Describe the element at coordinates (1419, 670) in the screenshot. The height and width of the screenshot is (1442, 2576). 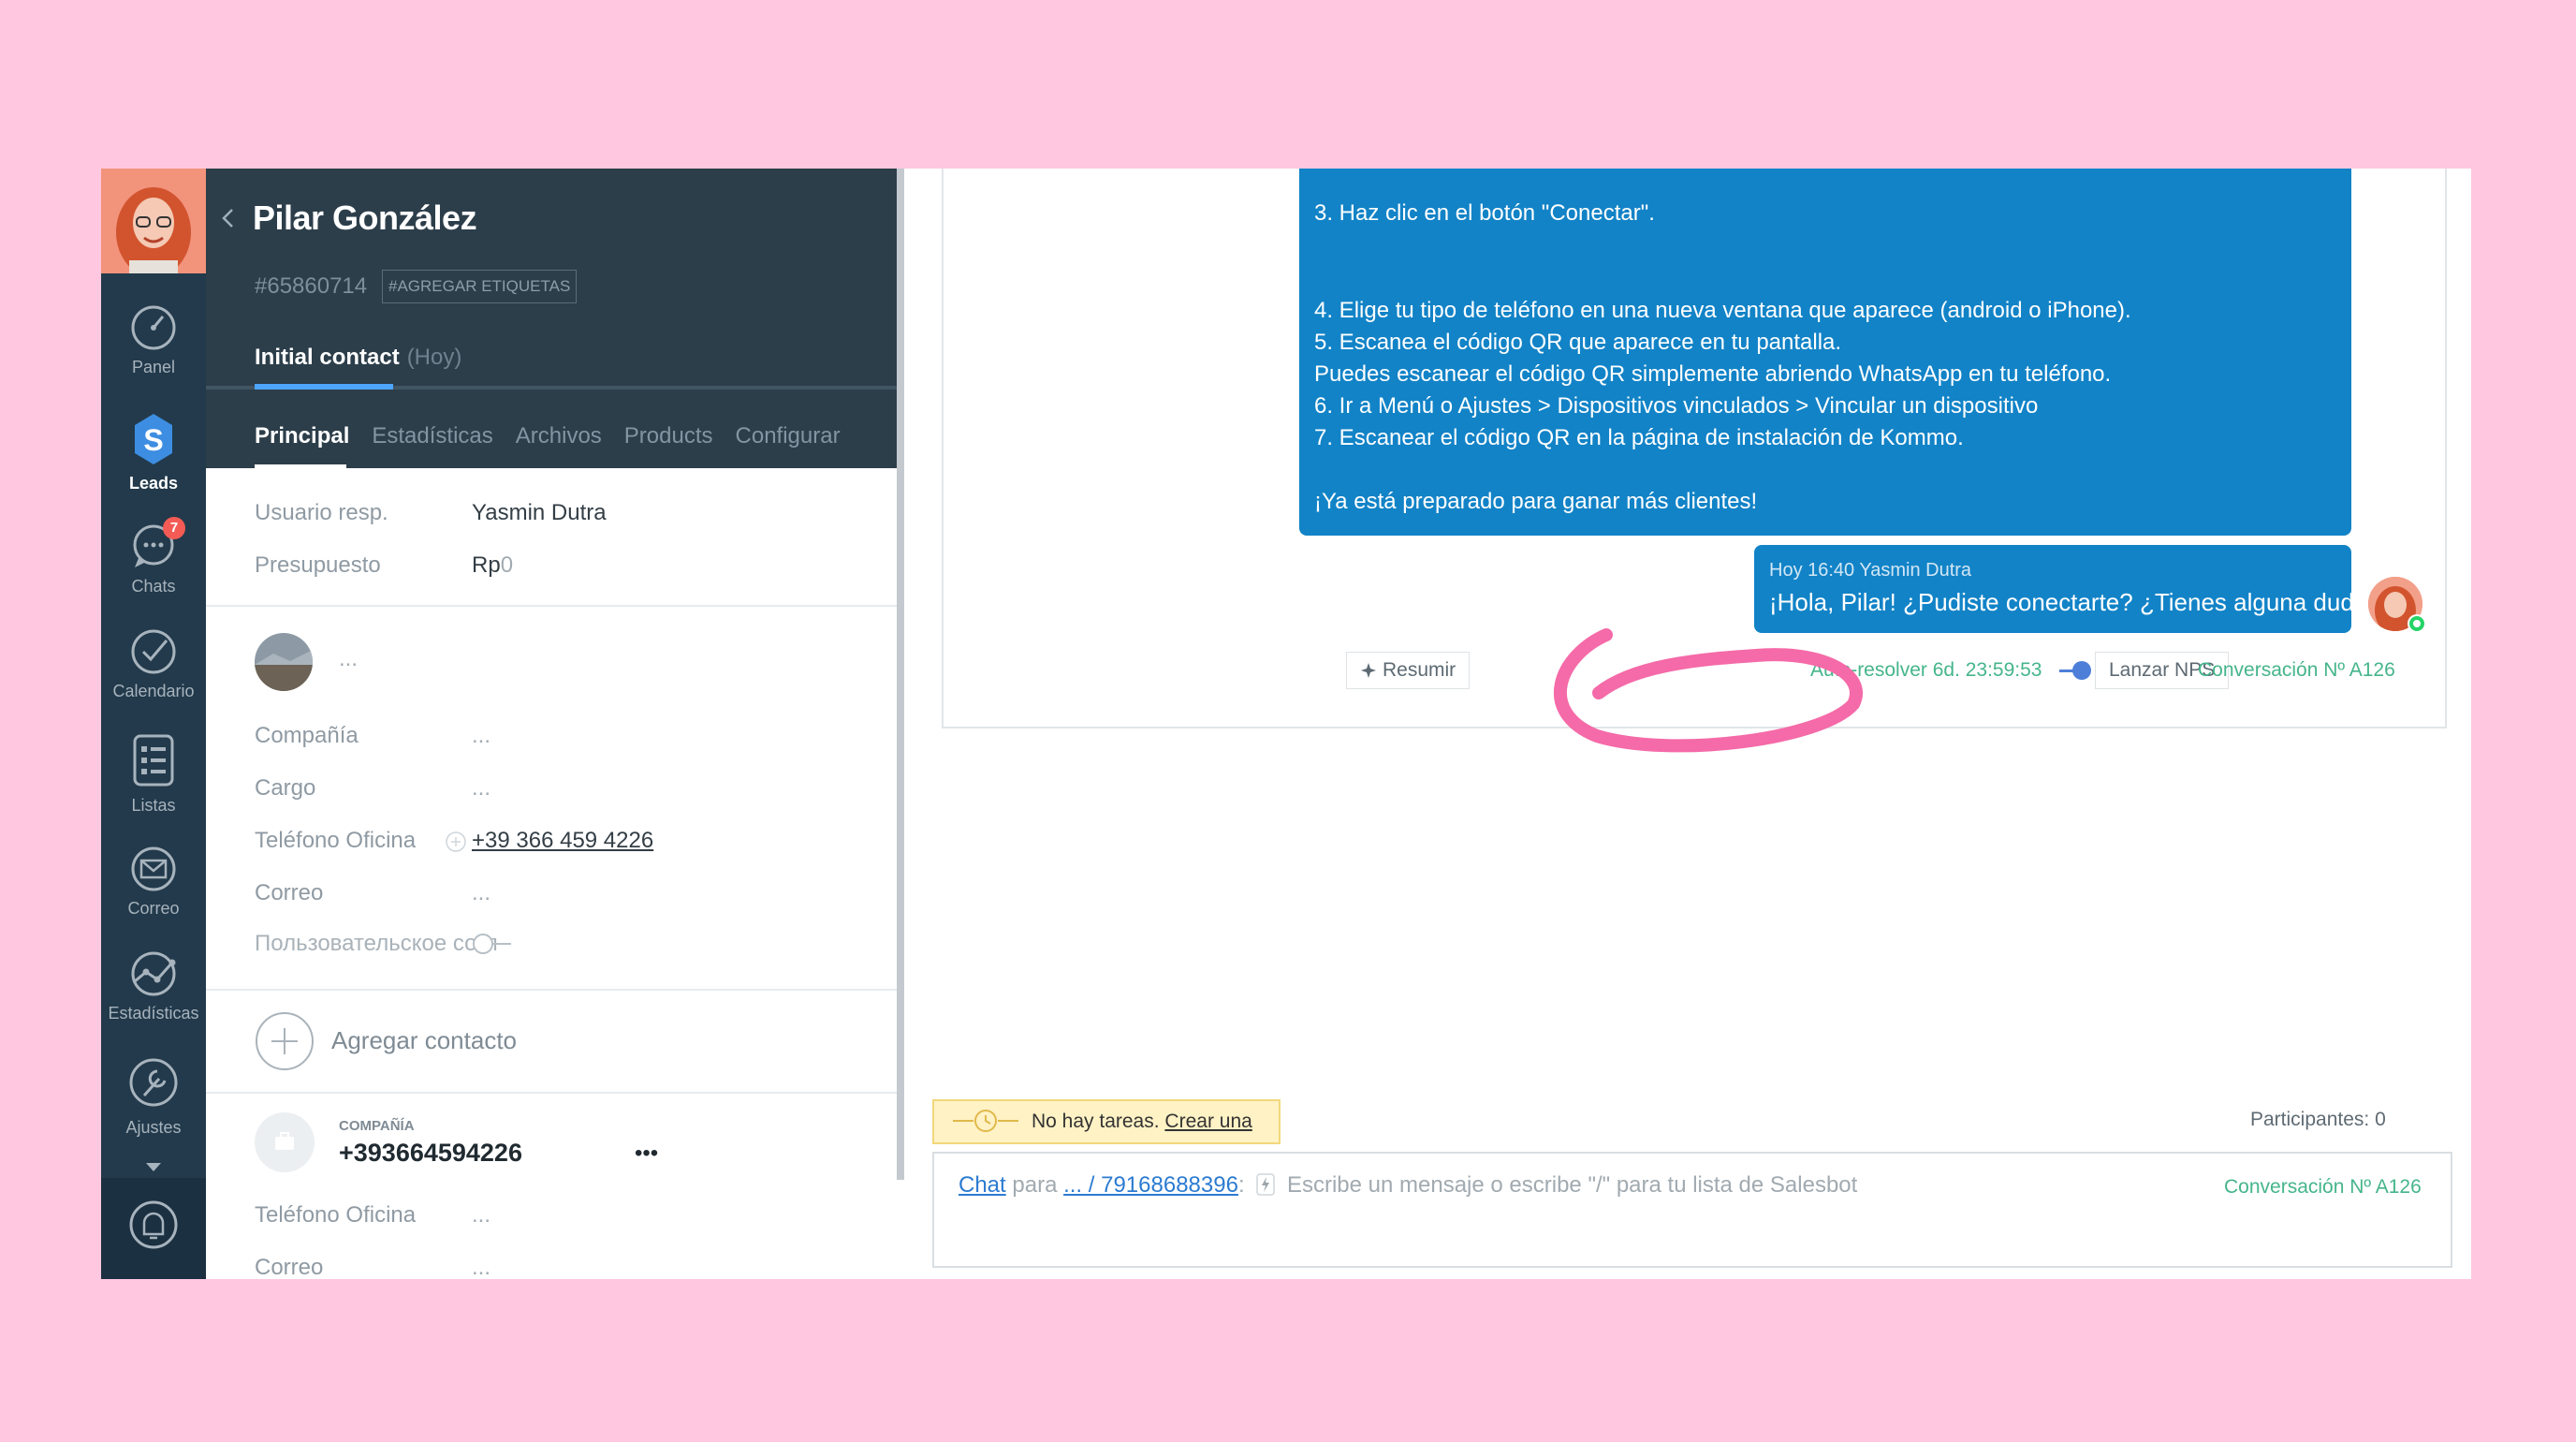
I see `summarize-label: Resumir` at that location.